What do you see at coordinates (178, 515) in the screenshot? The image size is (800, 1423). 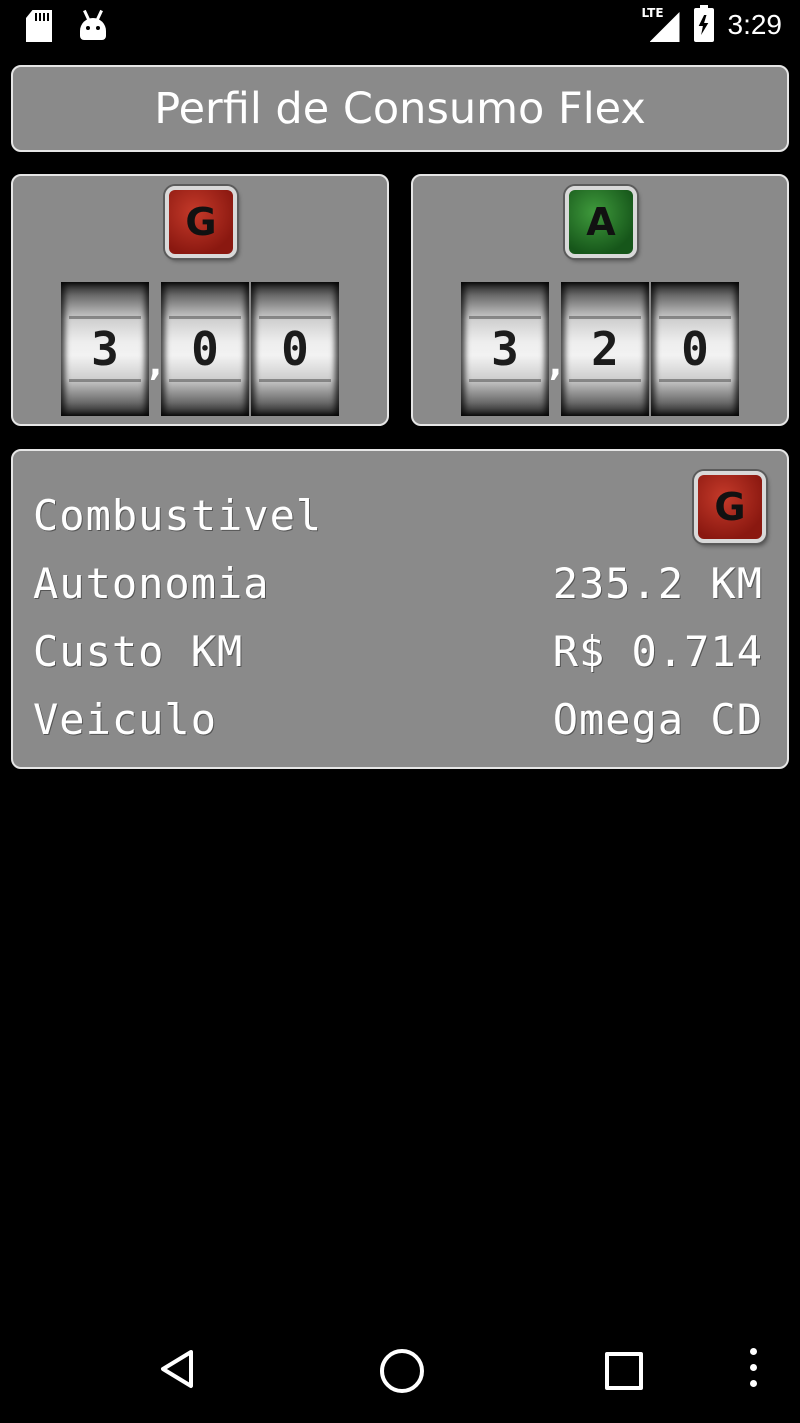 I see `combustivel-label: Combustivel` at bounding box center [178, 515].